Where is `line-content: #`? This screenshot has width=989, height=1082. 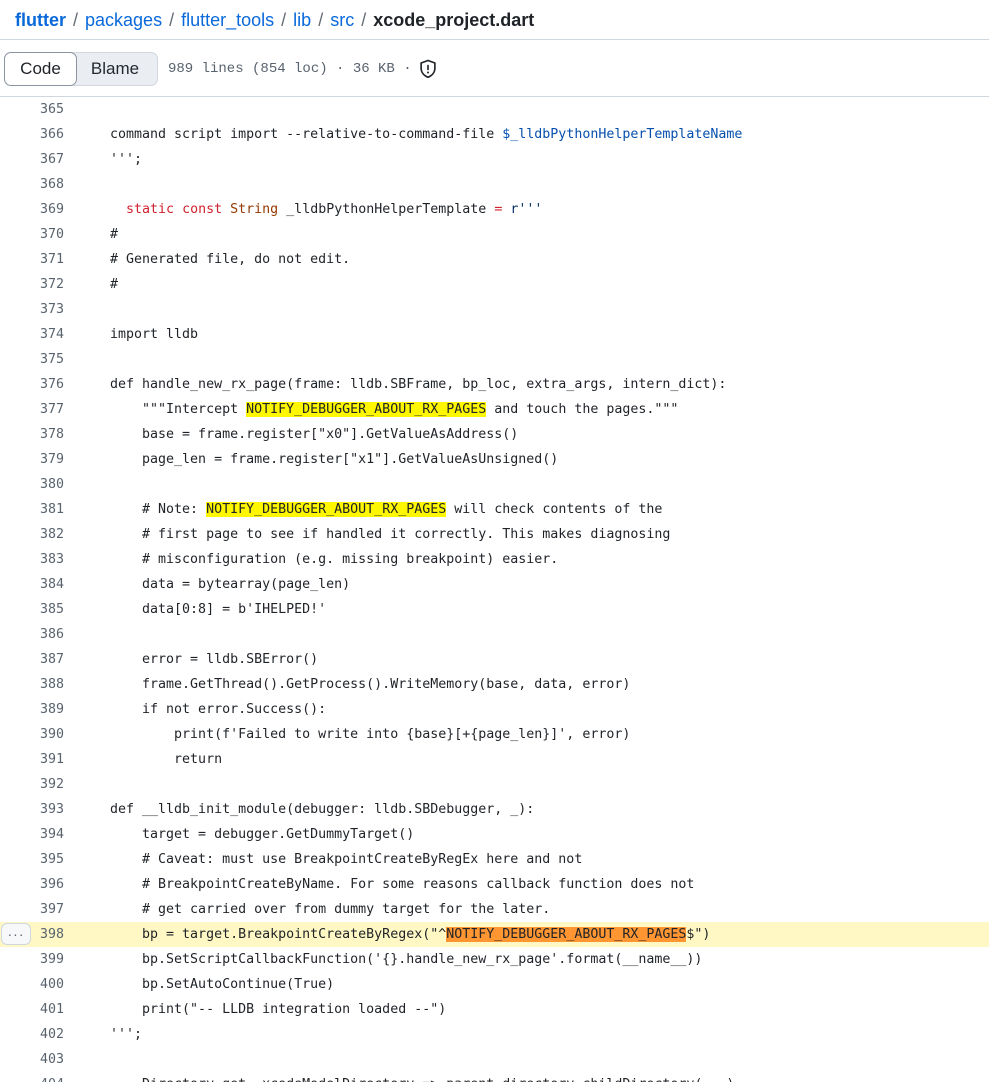 line-content: # is located at coordinates (114, 284).